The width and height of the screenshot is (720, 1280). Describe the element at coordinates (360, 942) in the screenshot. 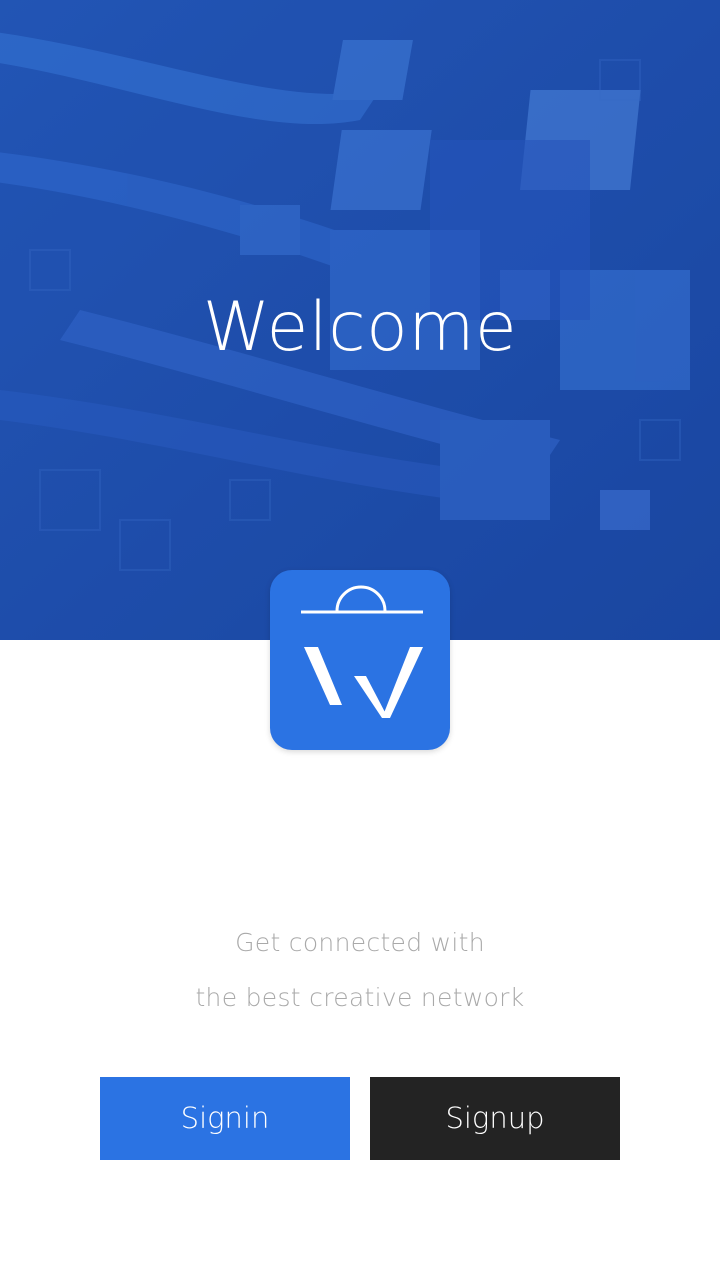

I see `tagline-line-1: Get connected with` at that location.